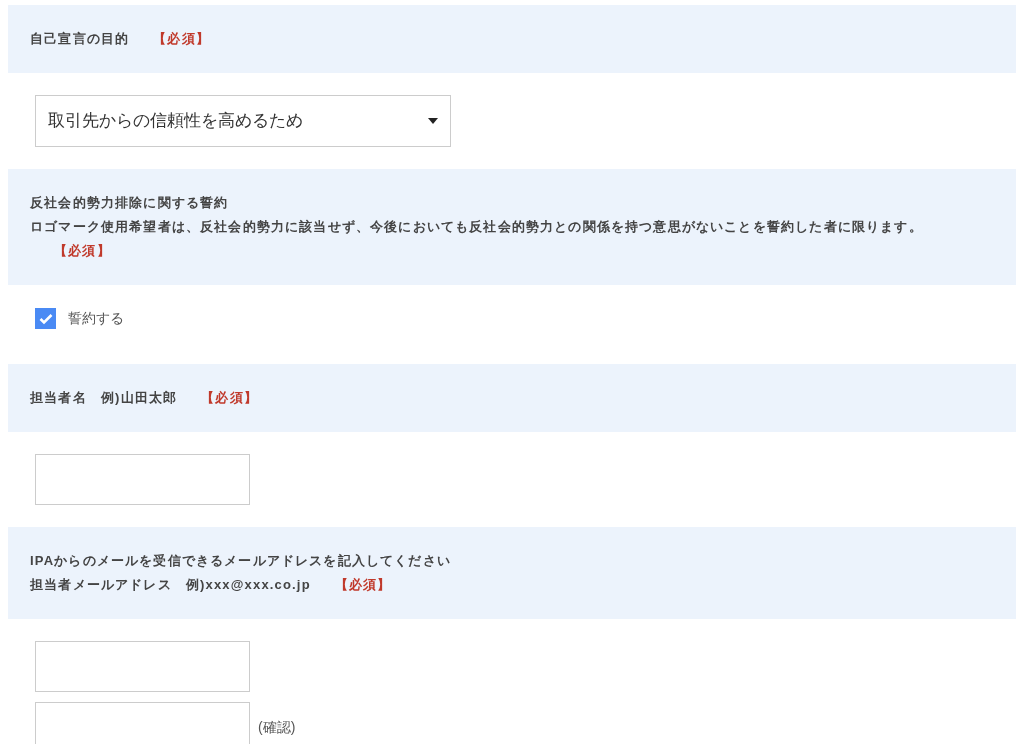 The height and width of the screenshot is (744, 1024). What do you see at coordinates (142, 723) in the screenshot?
I see `email-confirm-input` at bounding box center [142, 723].